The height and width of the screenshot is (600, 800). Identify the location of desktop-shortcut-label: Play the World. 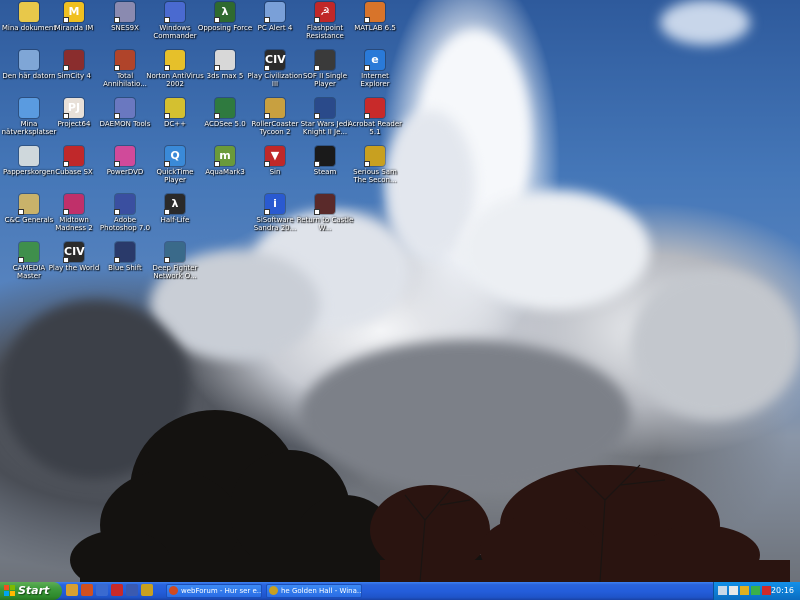
(74, 268).